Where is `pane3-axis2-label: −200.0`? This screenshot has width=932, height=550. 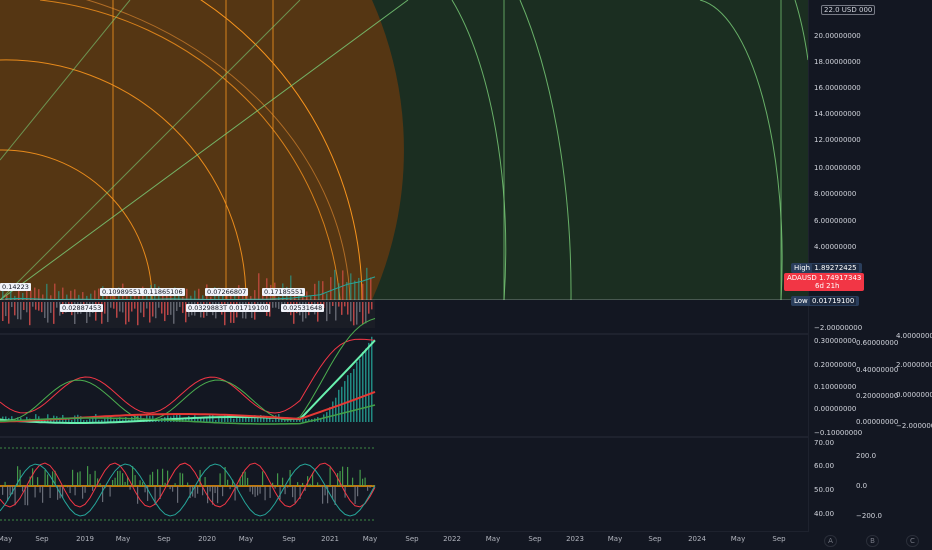 pane3-axis2-label: −200.0 is located at coordinates (869, 516).